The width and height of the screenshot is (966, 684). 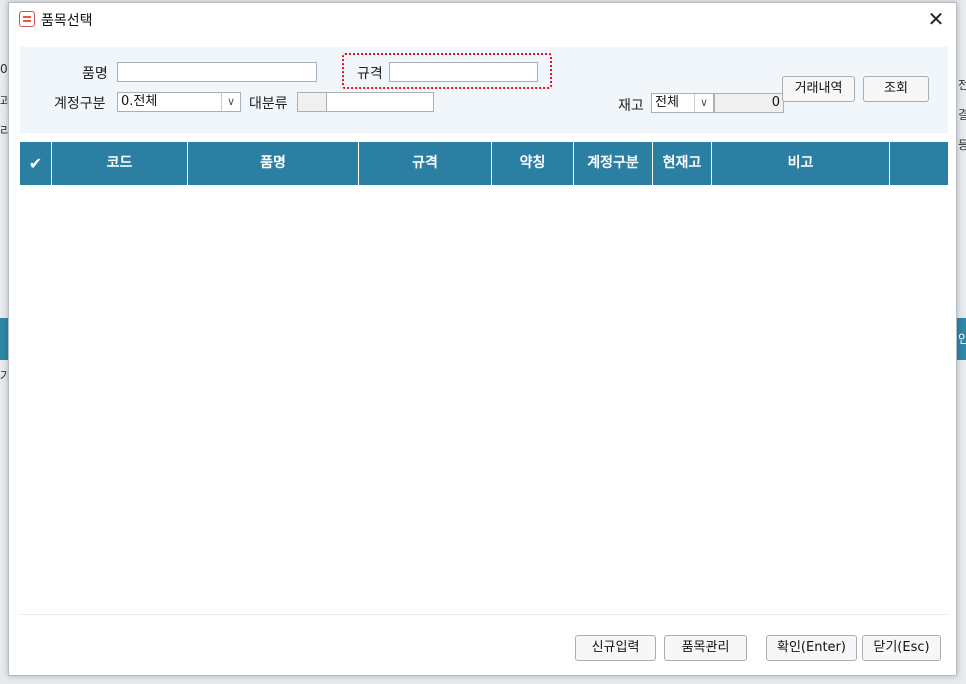 I want to click on col-header-code: 코드, so click(x=120, y=163).